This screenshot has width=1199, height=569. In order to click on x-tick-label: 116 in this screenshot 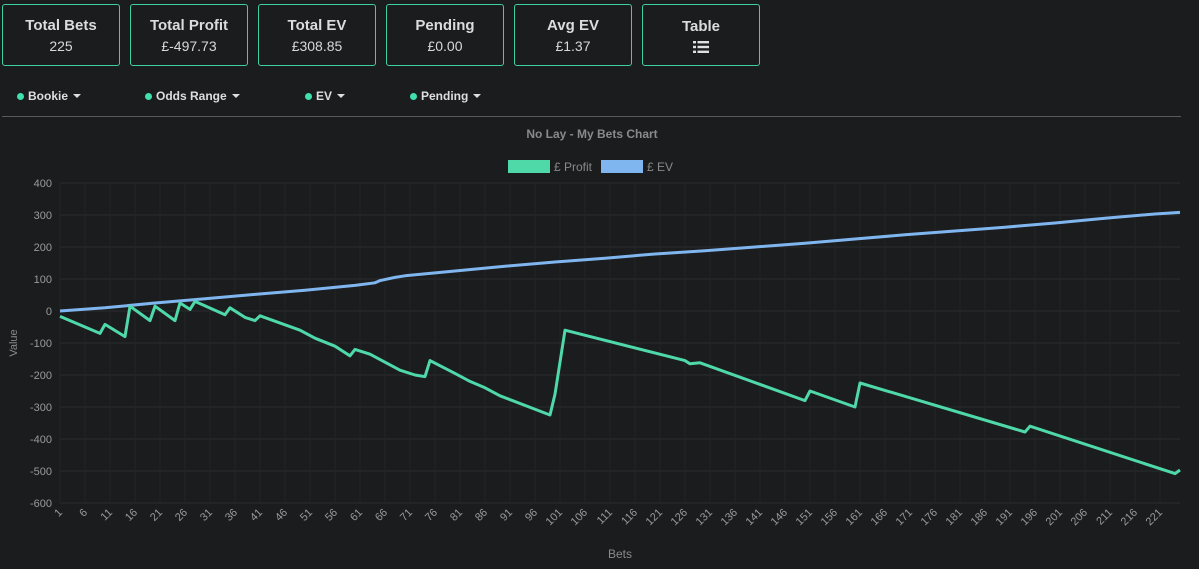, I will do `click(629, 517)`.